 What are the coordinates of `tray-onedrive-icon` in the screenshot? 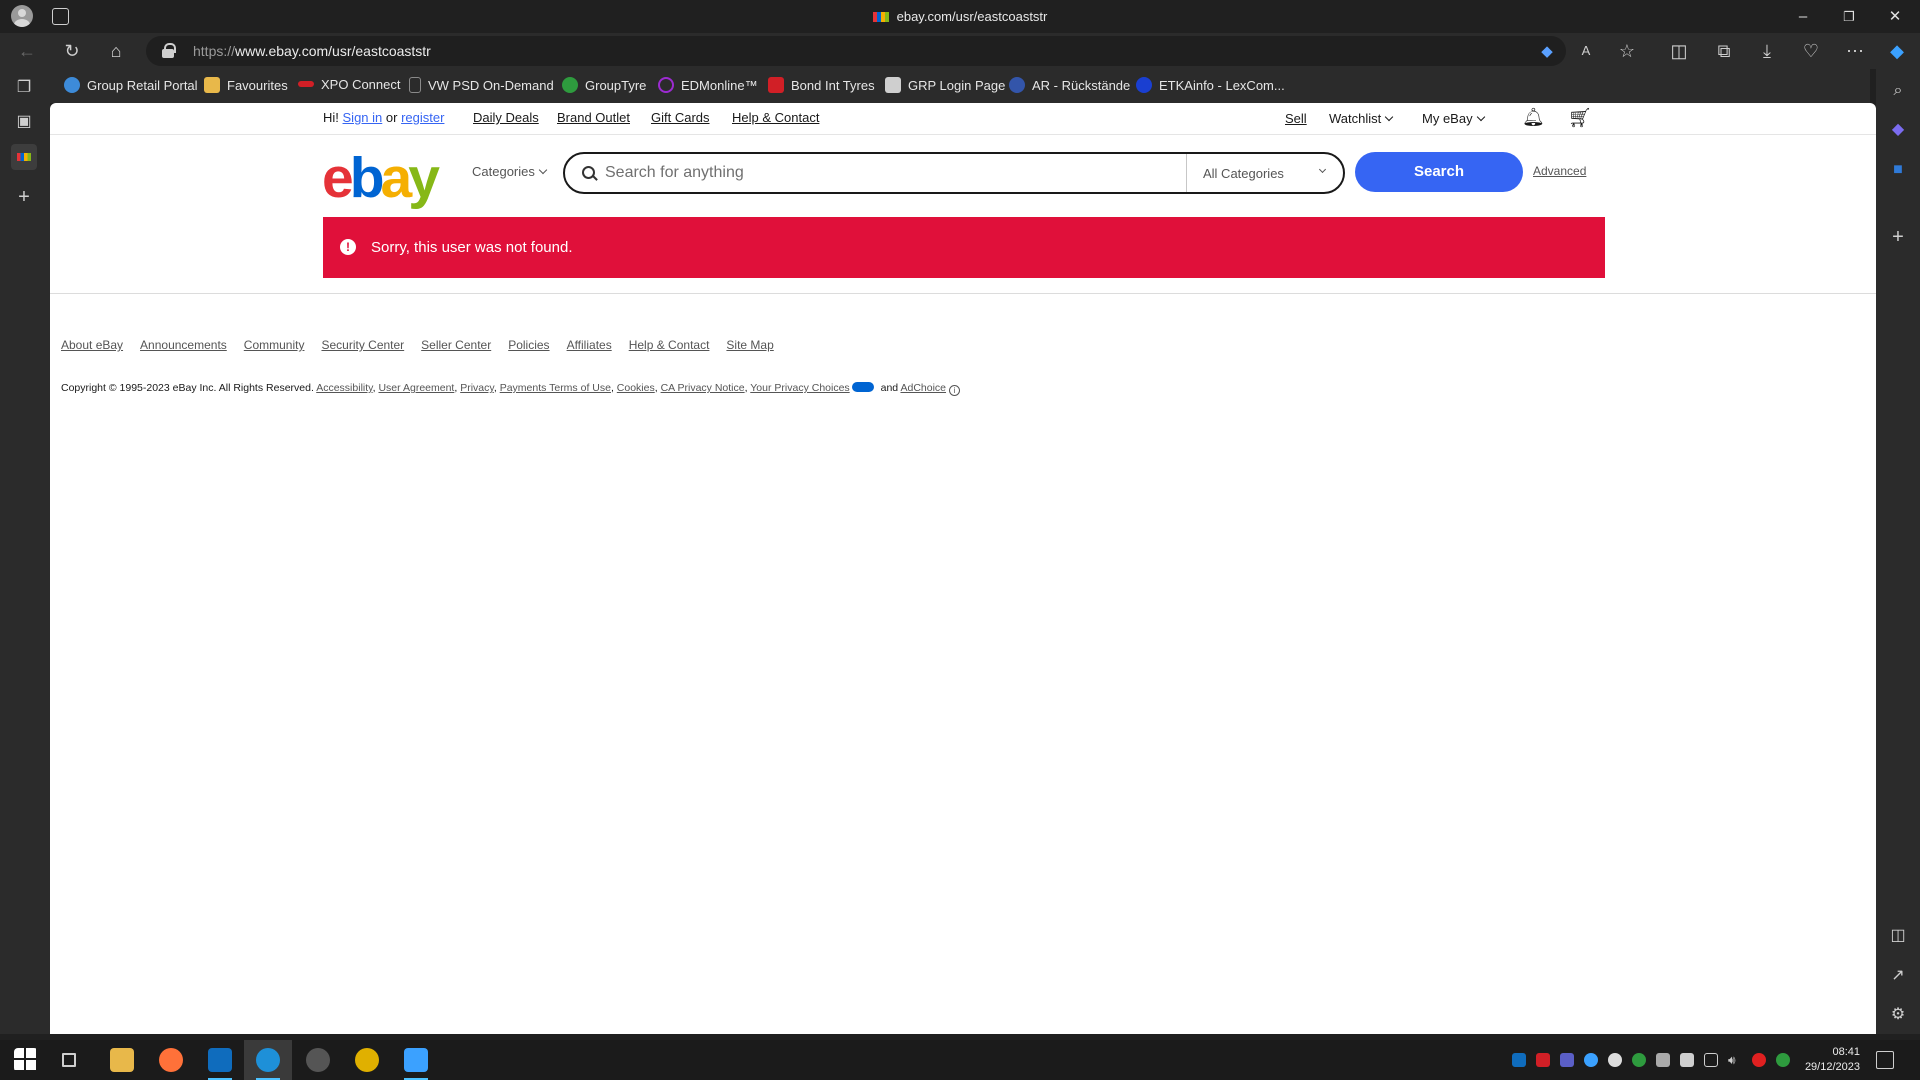 It's located at (1591, 1060).